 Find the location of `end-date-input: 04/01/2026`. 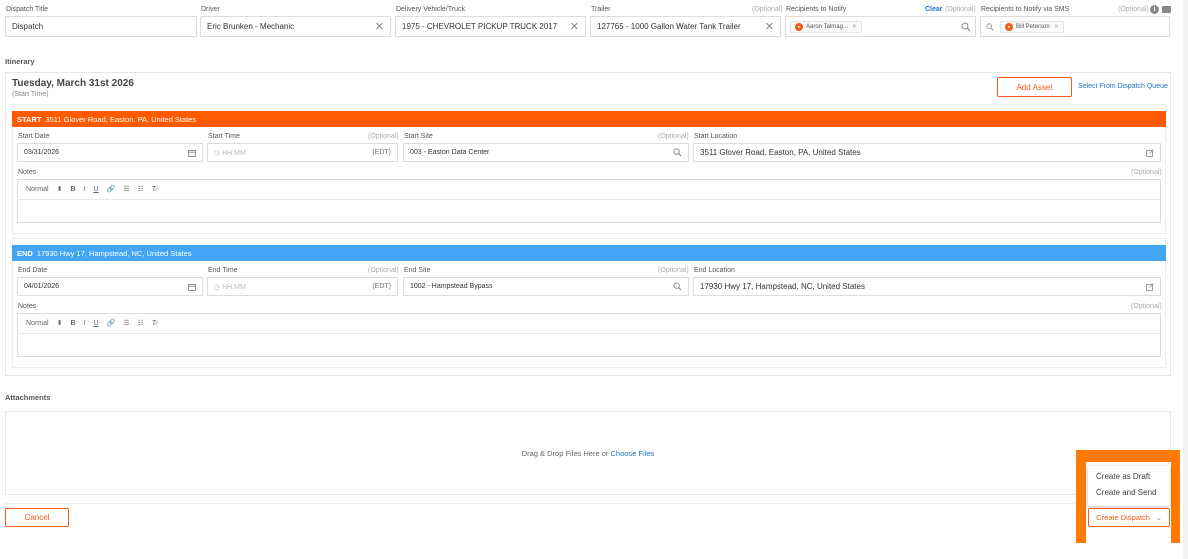

end-date-input: 04/01/2026 is located at coordinates (110, 286).